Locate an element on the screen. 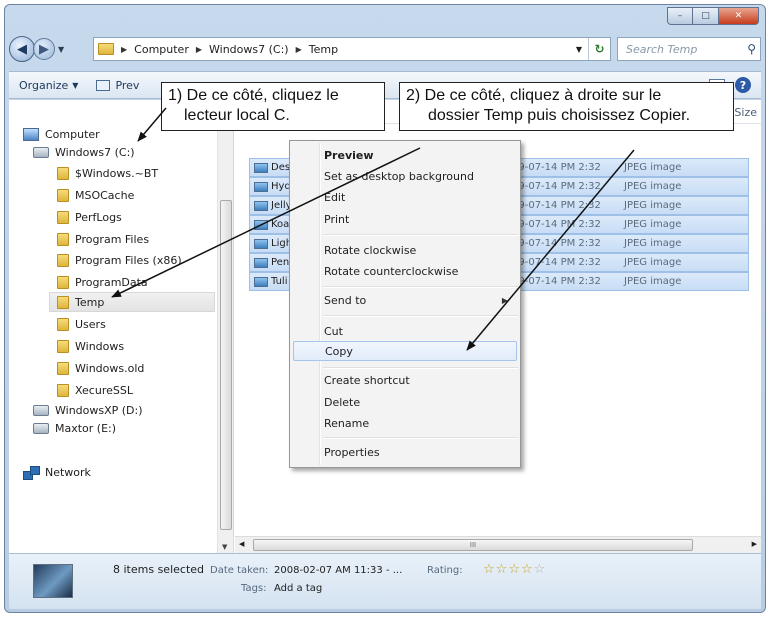 The width and height of the screenshot is (770, 617). back-button: ◀ is located at coordinates (22, 49).